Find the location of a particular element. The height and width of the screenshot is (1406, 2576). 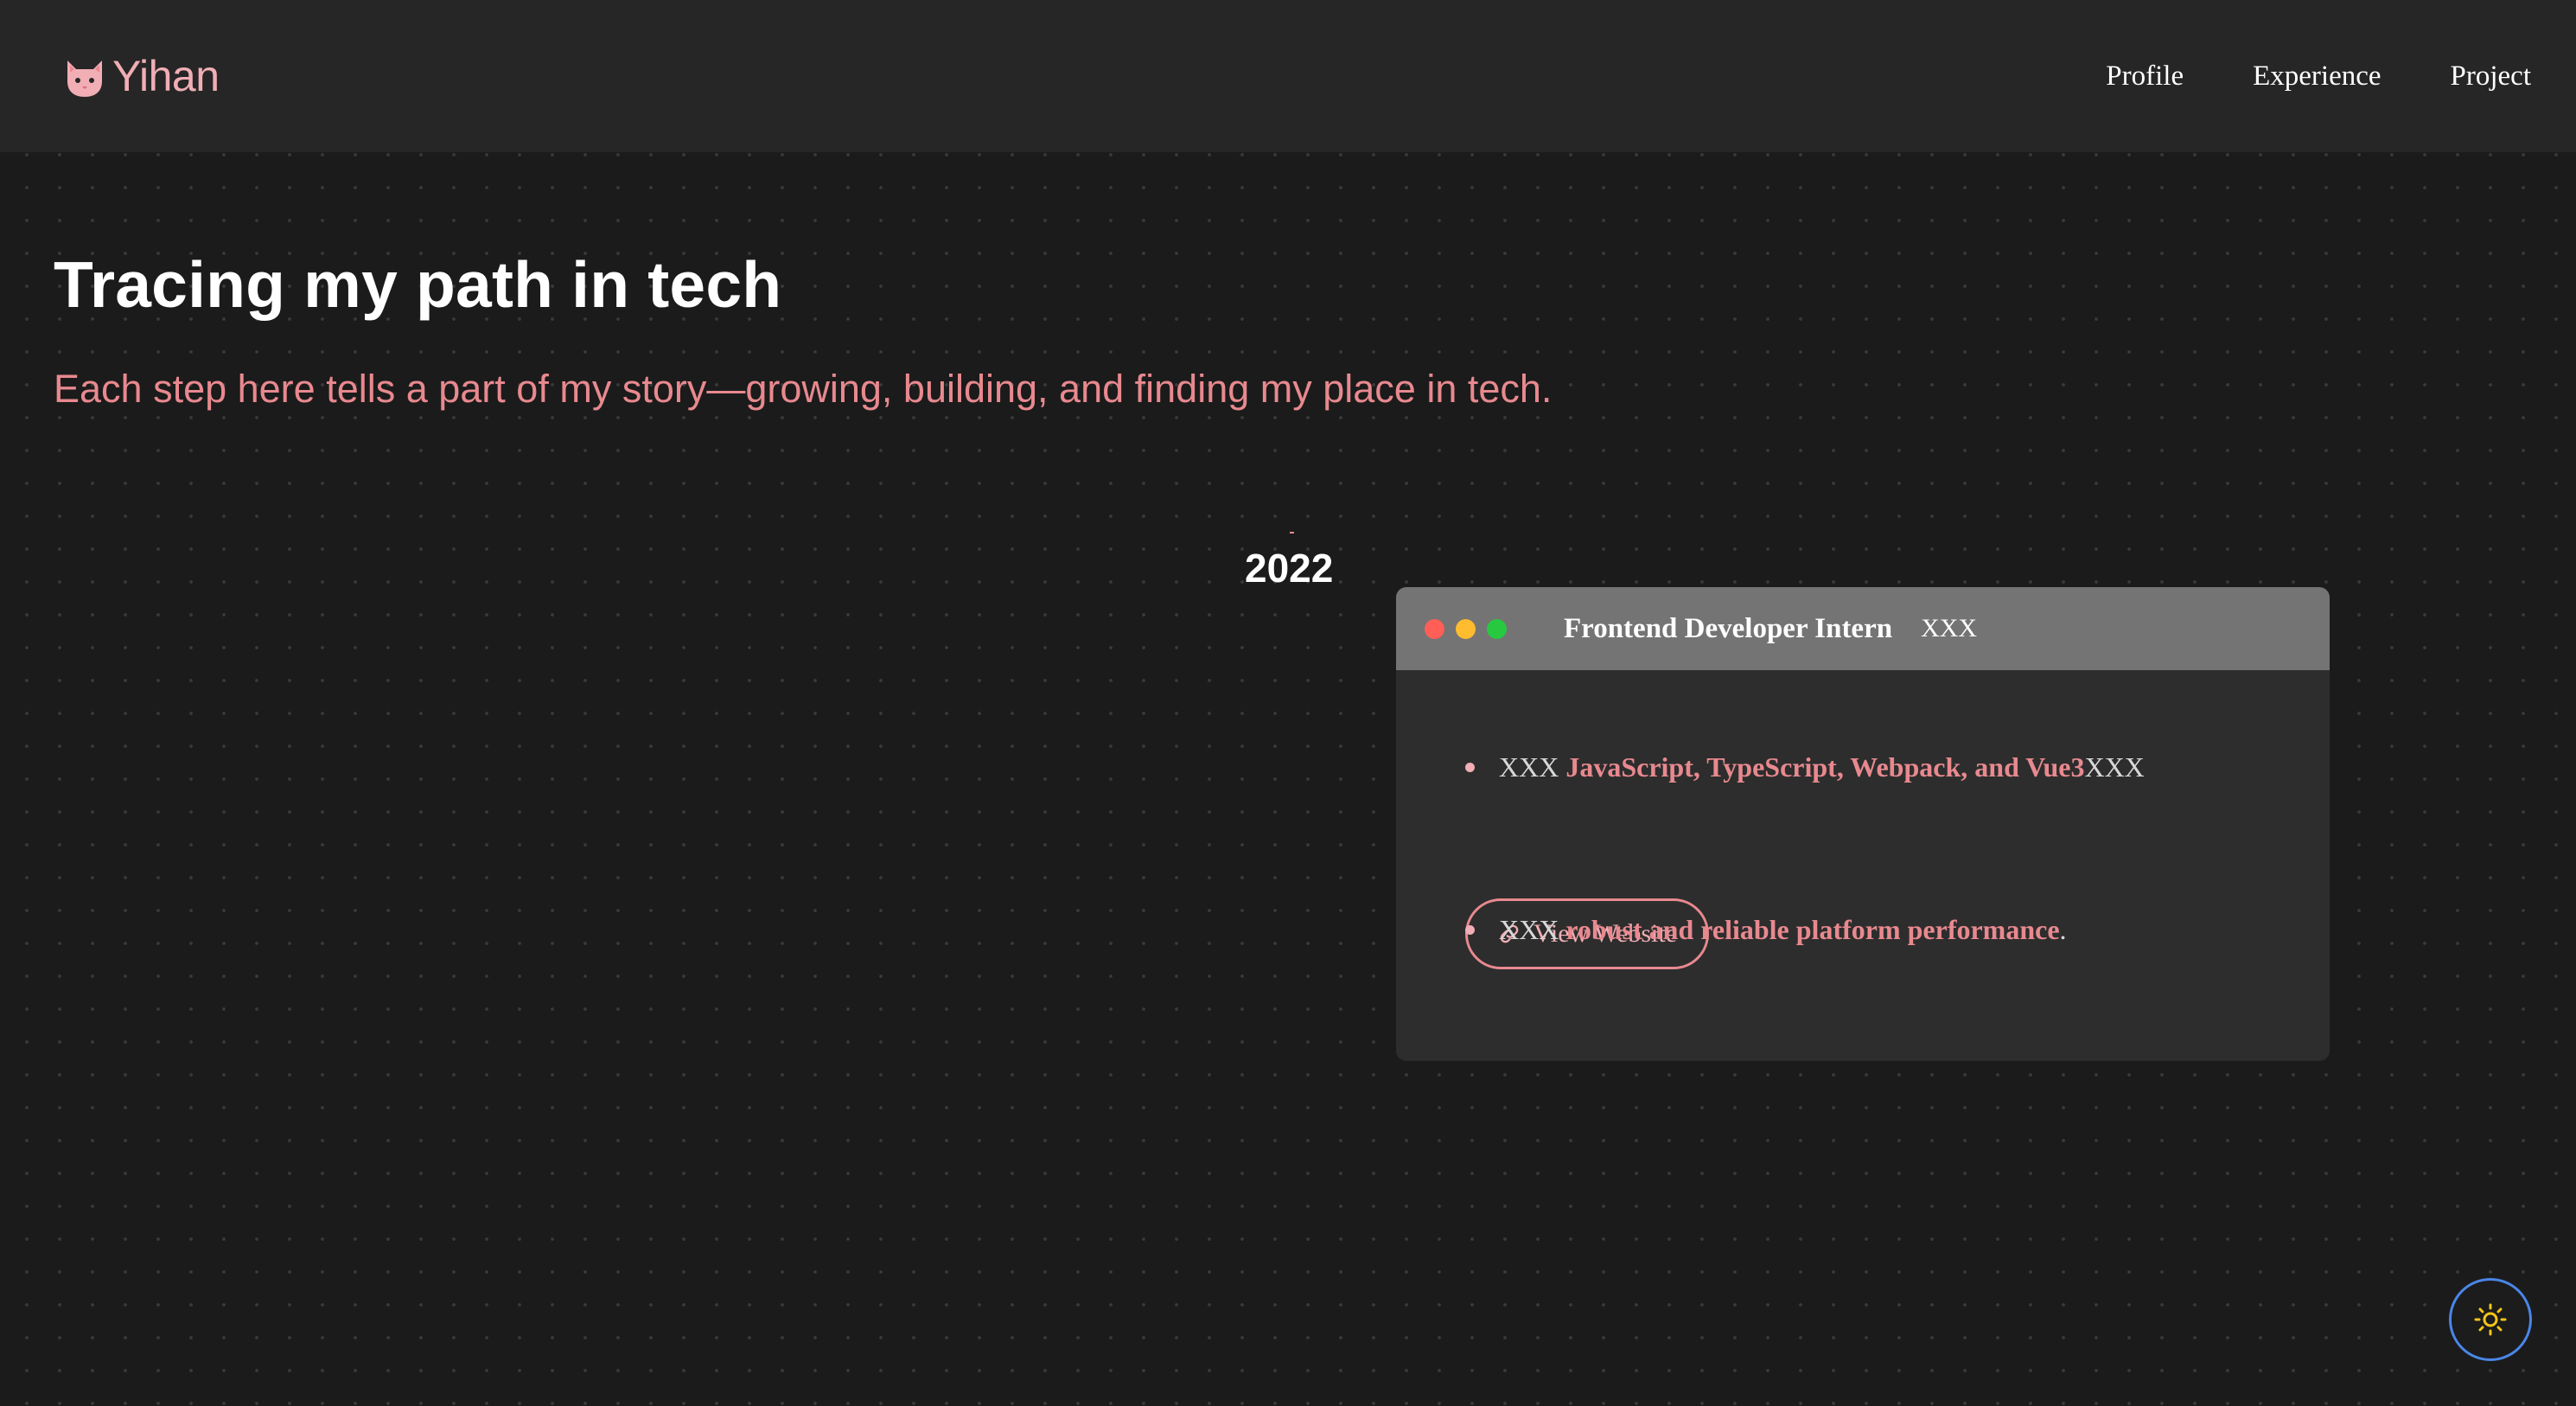

close-dot-icon is located at coordinates (1434, 628).